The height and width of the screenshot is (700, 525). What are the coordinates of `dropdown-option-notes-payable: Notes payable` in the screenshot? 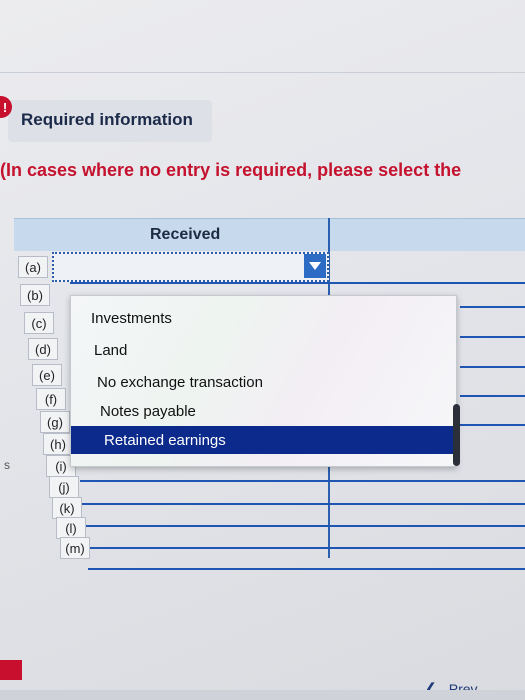 It's located at (262, 411).